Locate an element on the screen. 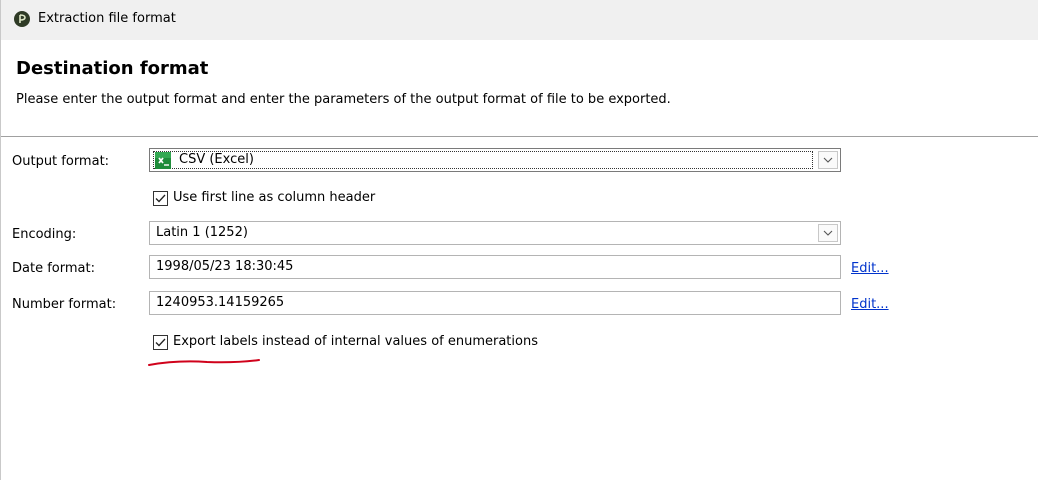 This screenshot has width=1038, height=480. output-format-value: CSV (Excel) is located at coordinates (216, 159).